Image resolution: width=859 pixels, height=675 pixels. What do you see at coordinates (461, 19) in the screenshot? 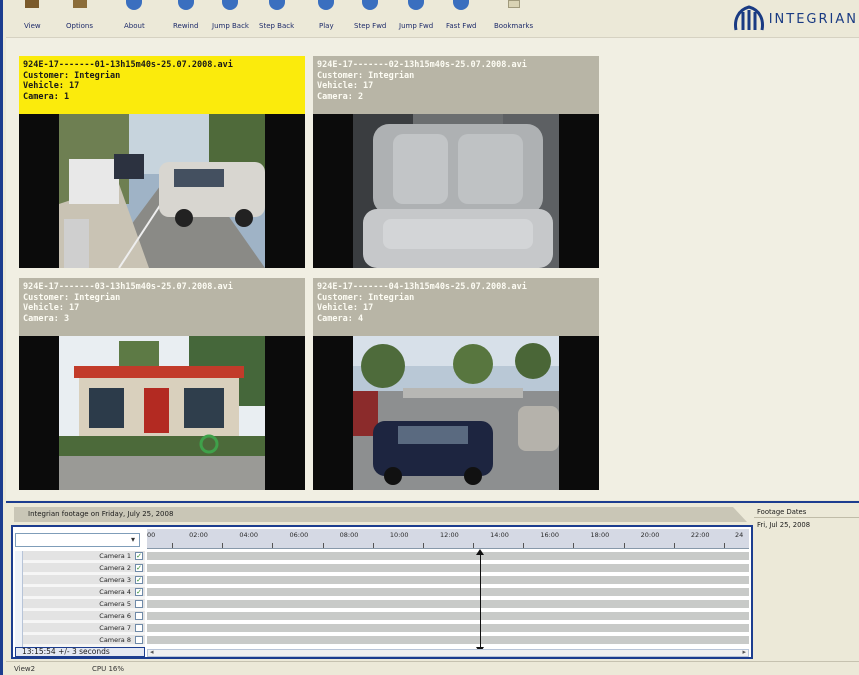
I see `fast-forward-button: Fast Fwd` at bounding box center [461, 19].